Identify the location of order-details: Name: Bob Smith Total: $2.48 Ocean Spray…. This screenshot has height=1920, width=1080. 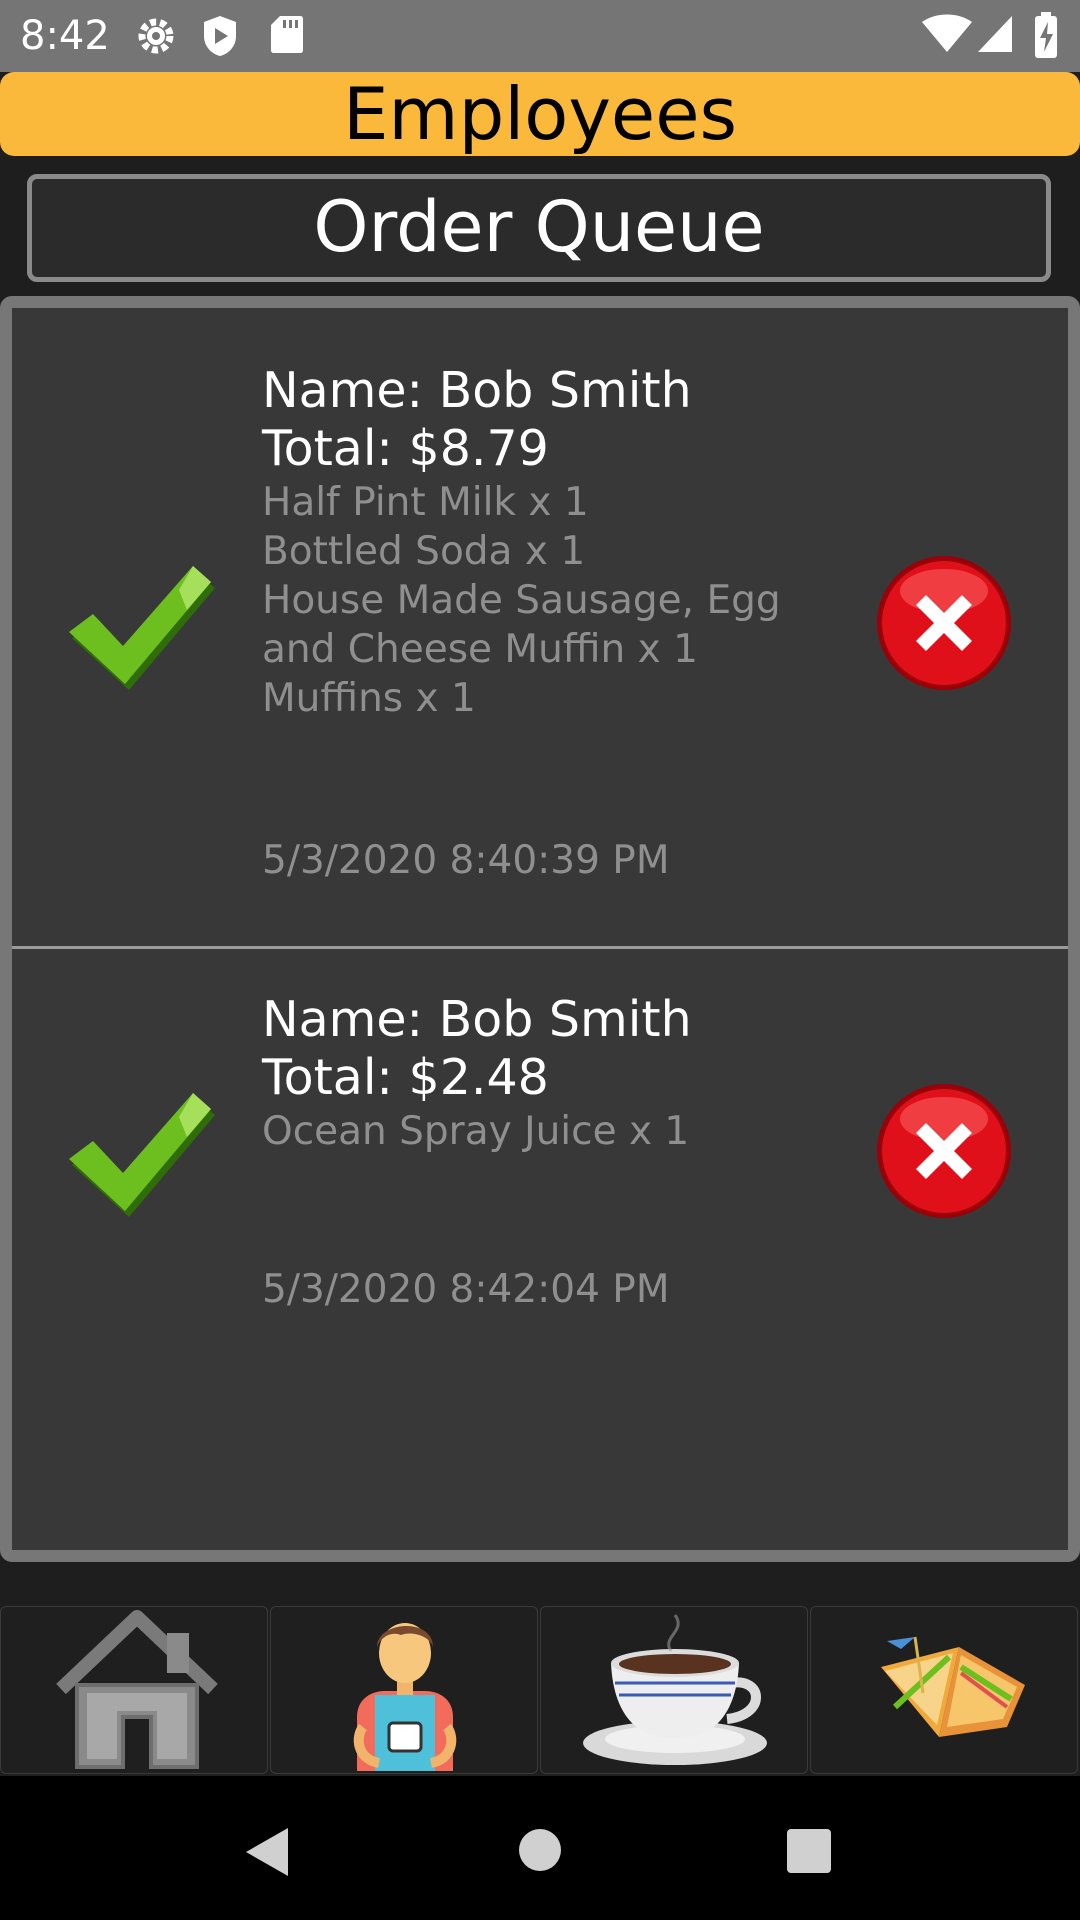
(542, 1073).